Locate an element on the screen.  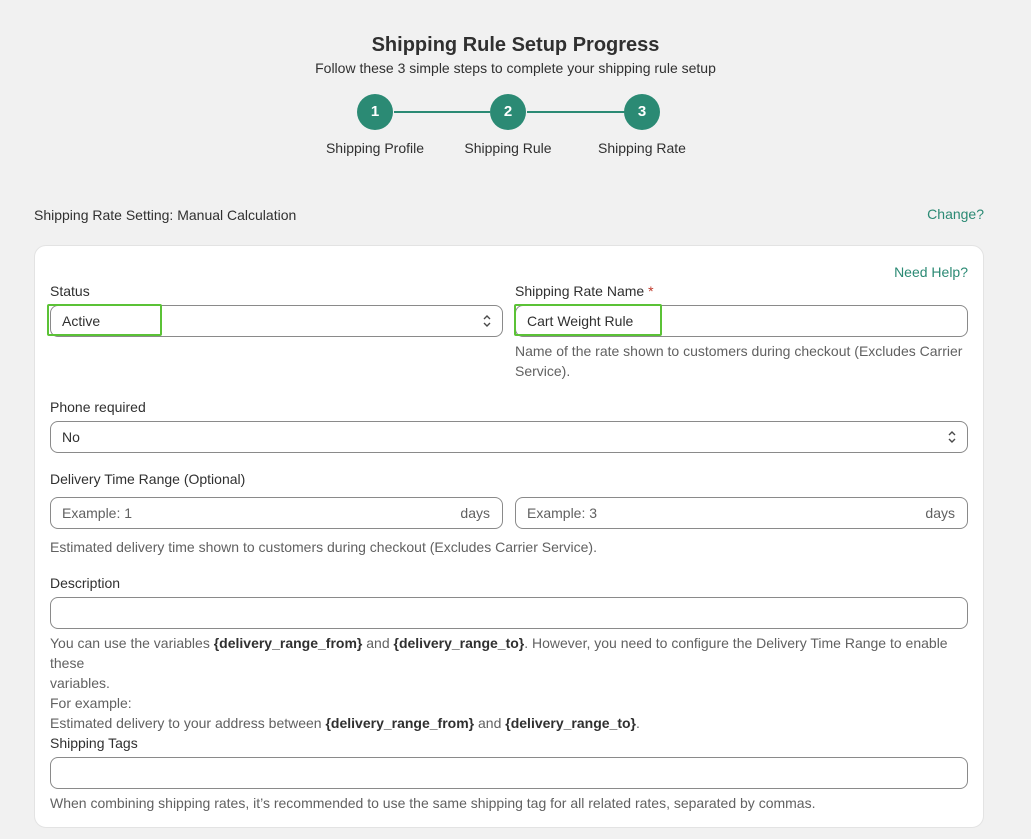
delivery-from-field is located at coordinates (276, 513).